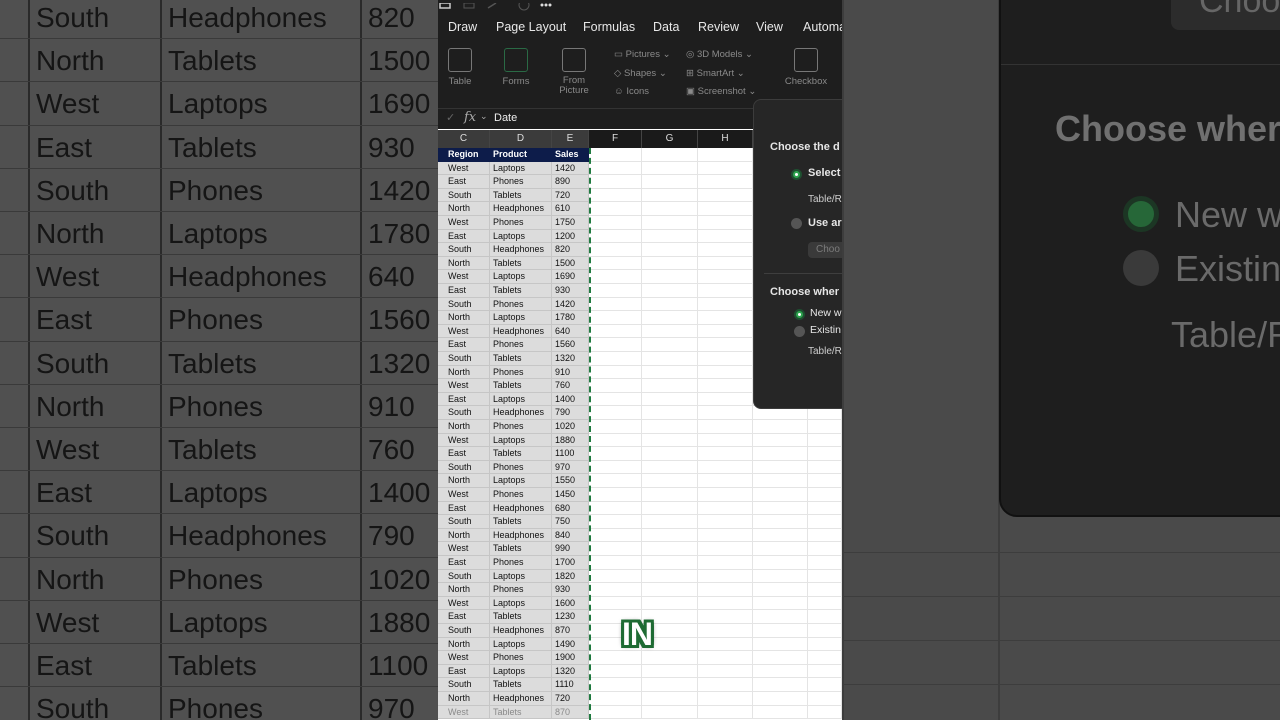 The width and height of the screenshot is (1280, 720). Describe the element at coordinates (516, 67) in the screenshot. I see `forms-button: Forms` at that location.